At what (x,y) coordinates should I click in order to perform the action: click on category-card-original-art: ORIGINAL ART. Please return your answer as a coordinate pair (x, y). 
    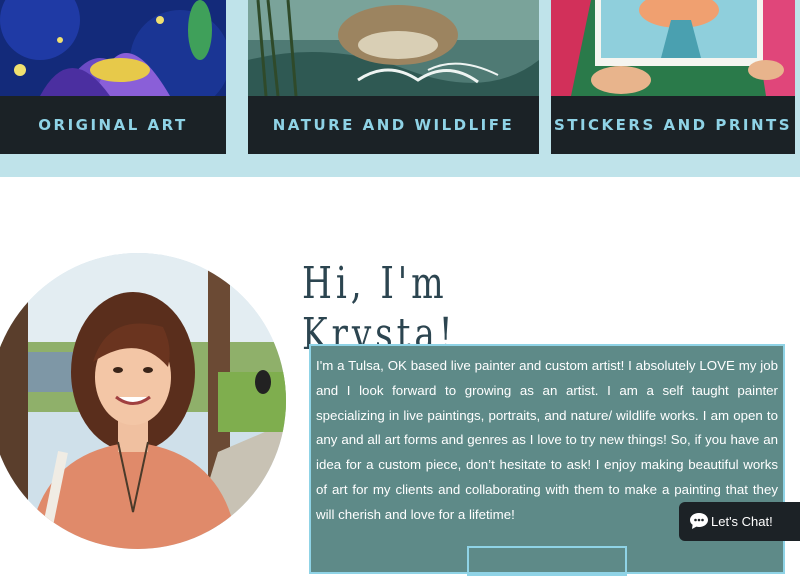
    Looking at the image, I should click on (113, 77).